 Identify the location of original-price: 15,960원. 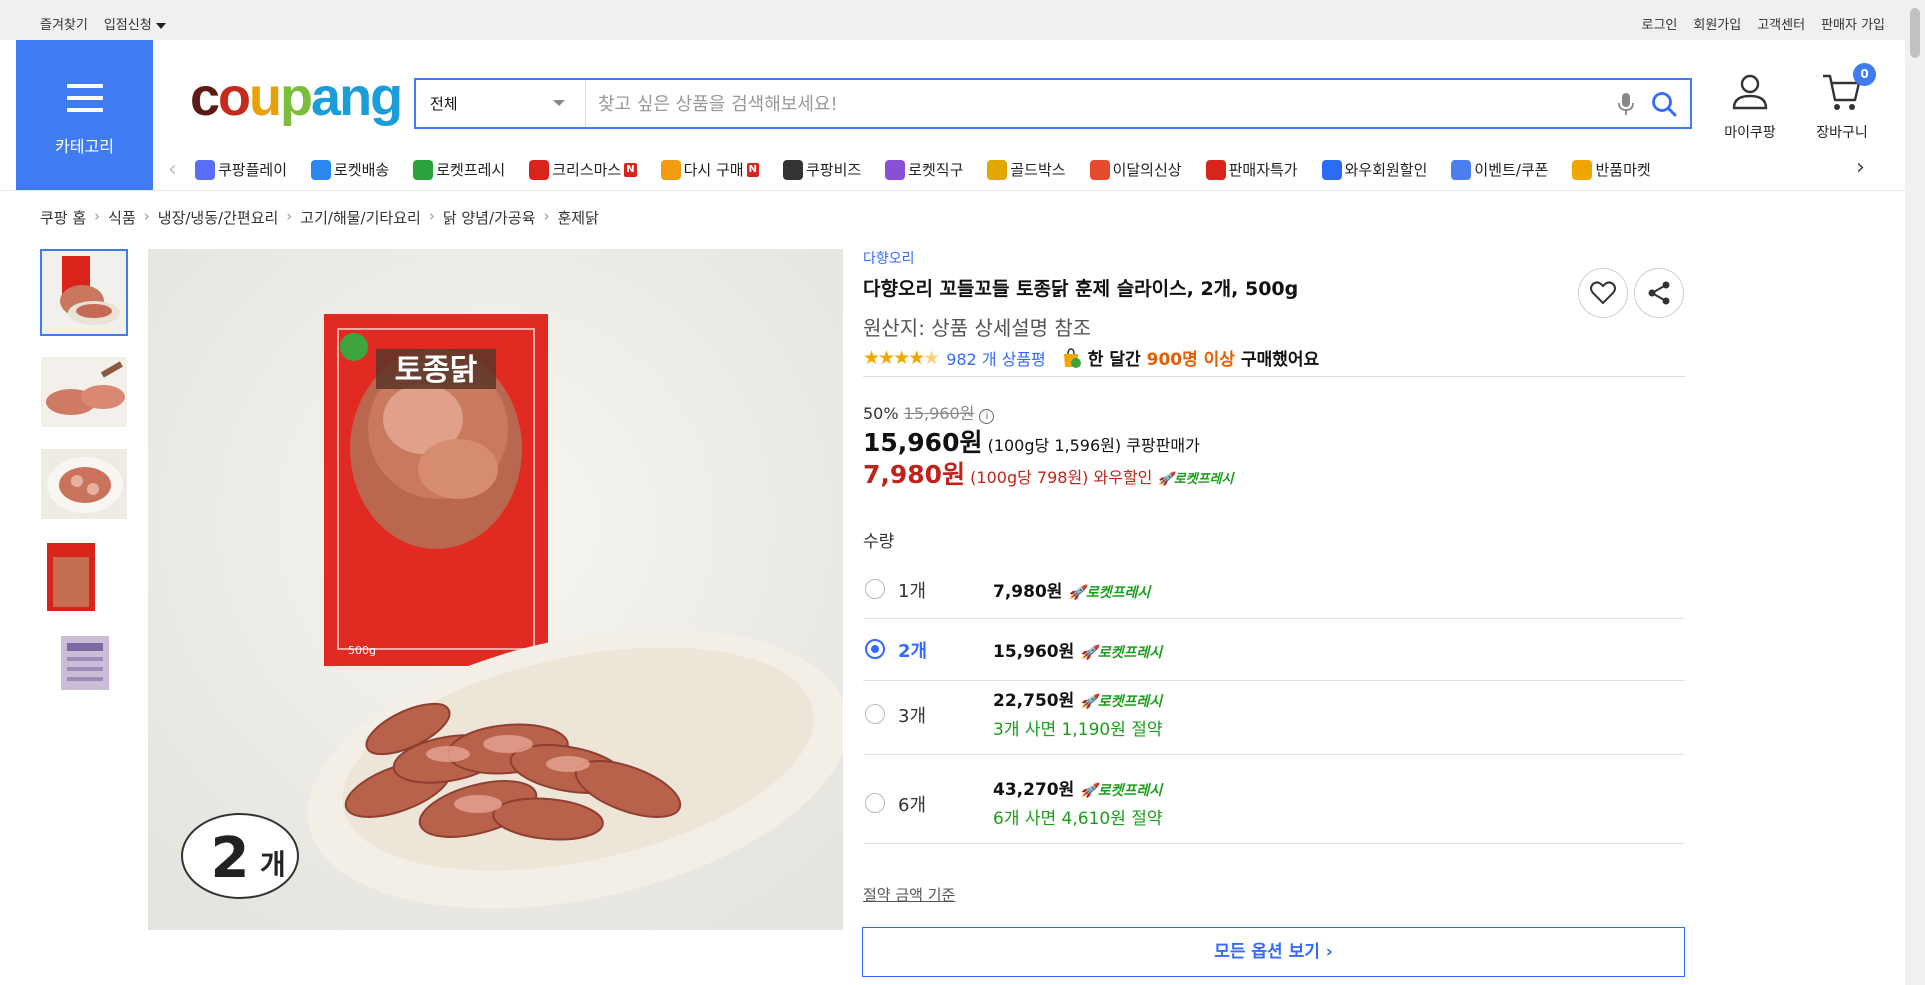
(939, 413).